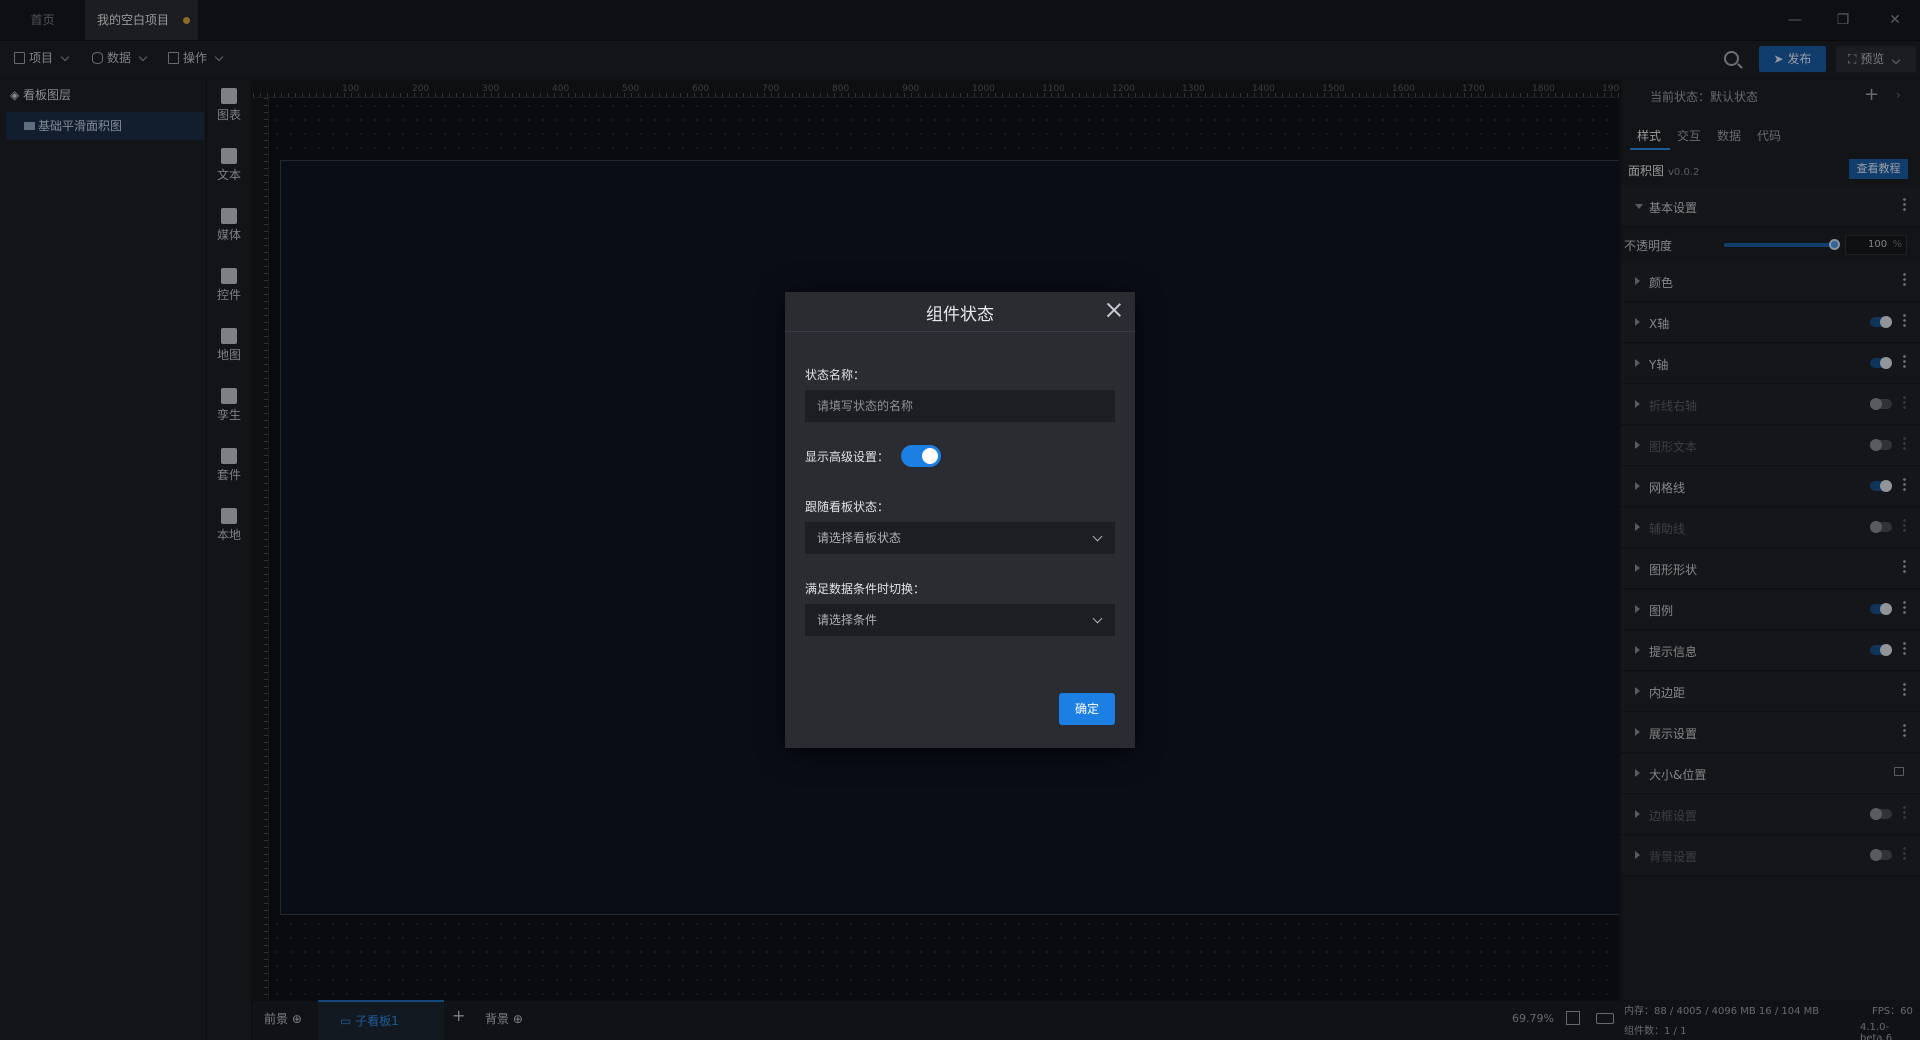 The width and height of the screenshot is (1920, 1040). Describe the element at coordinates (847, 507) in the screenshot. I see `follow-board-state-label: 跟随看板状态：` at that location.